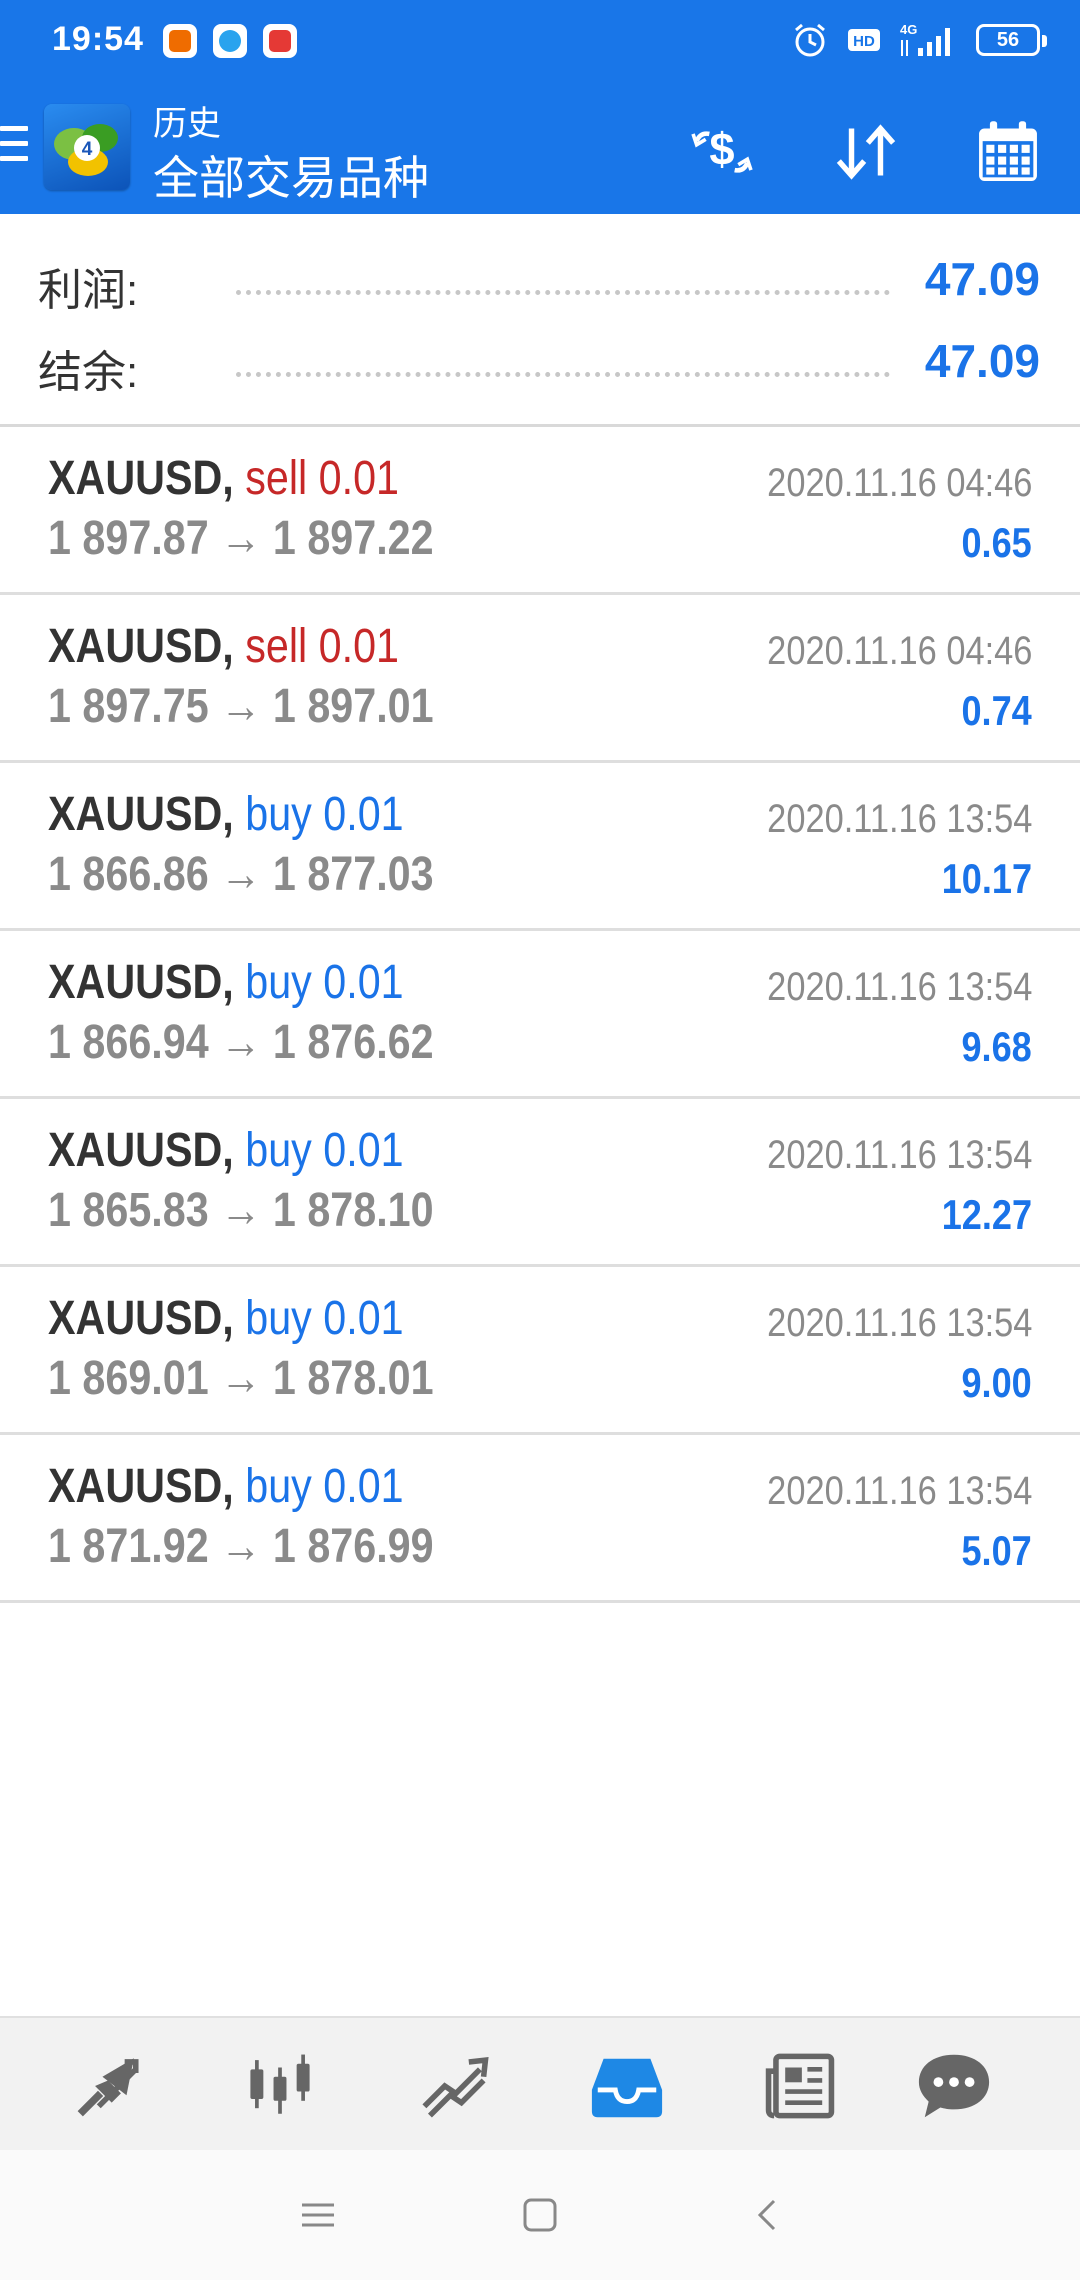  What do you see at coordinates (291, 175) in the screenshot?
I see `symbol-filter-title: 全部交易品种` at bounding box center [291, 175].